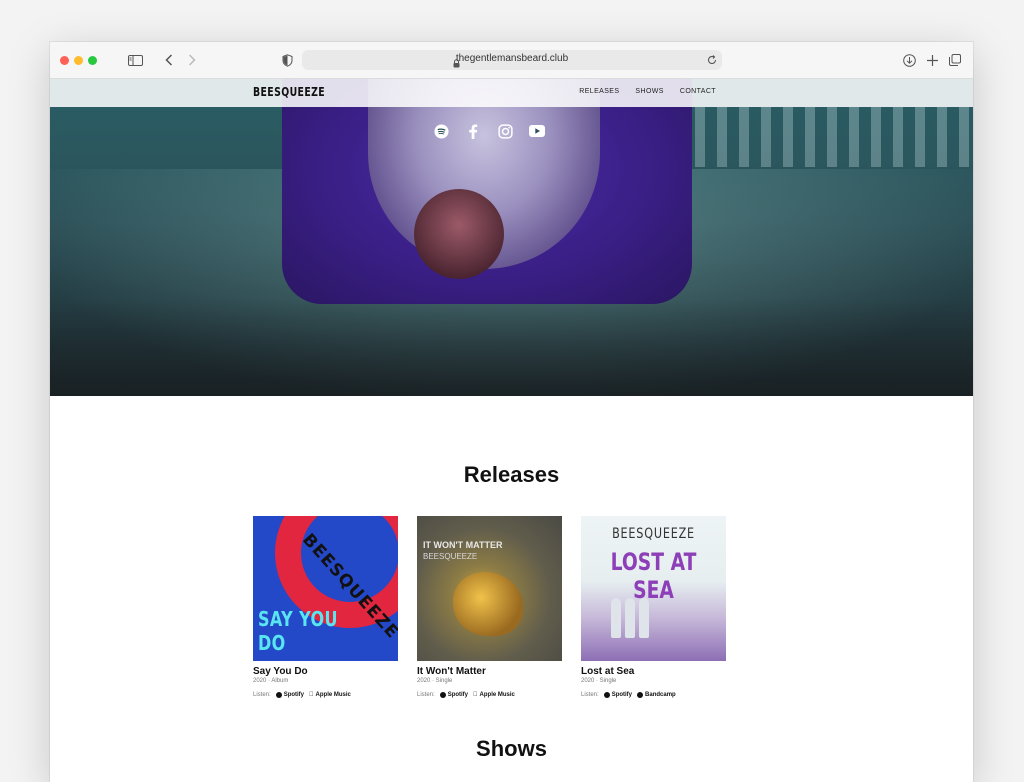 The height and width of the screenshot is (782, 1024). I want to click on tab-overview-icon, so click(955, 60).